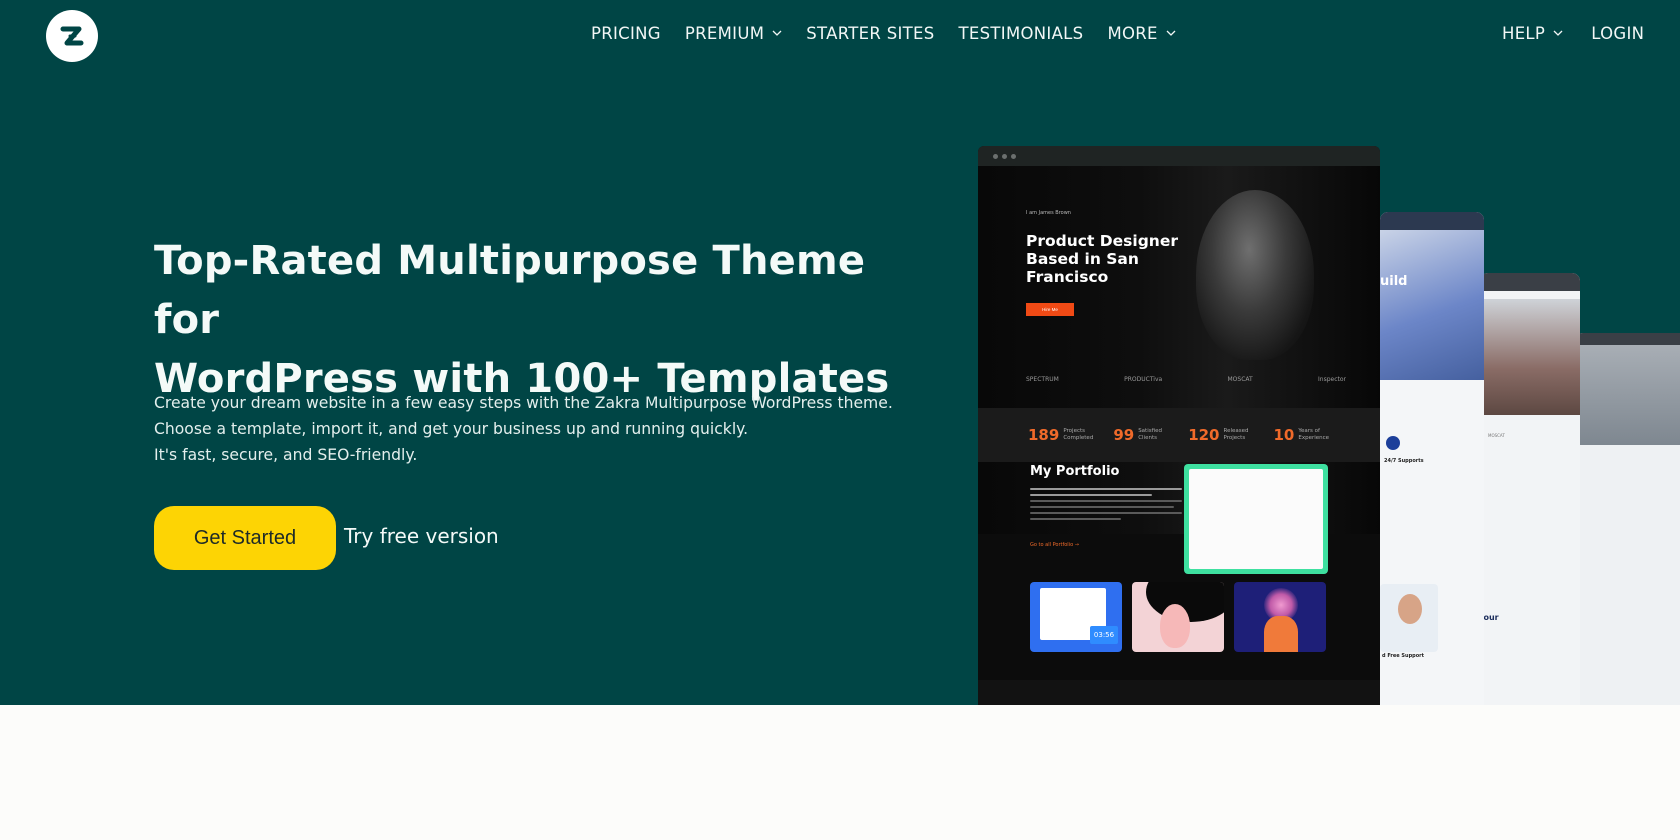  Describe the element at coordinates (1178, 617) in the screenshot. I see `preview-illustration-card` at that location.